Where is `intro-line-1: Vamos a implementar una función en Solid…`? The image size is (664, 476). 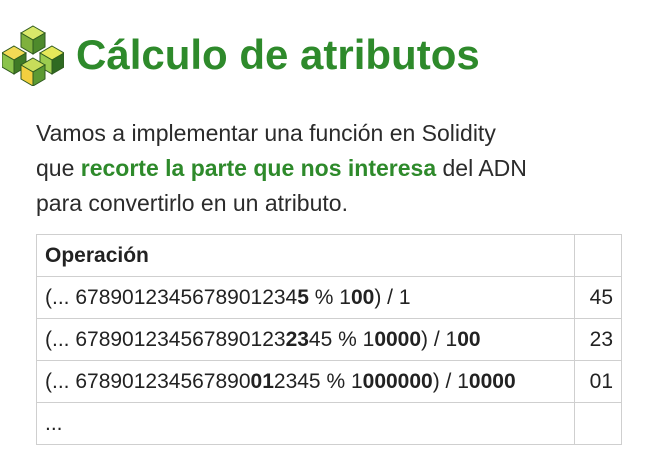 intro-line-1: Vamos a implementar una función en Solid… is located at coordinates (266, 133).